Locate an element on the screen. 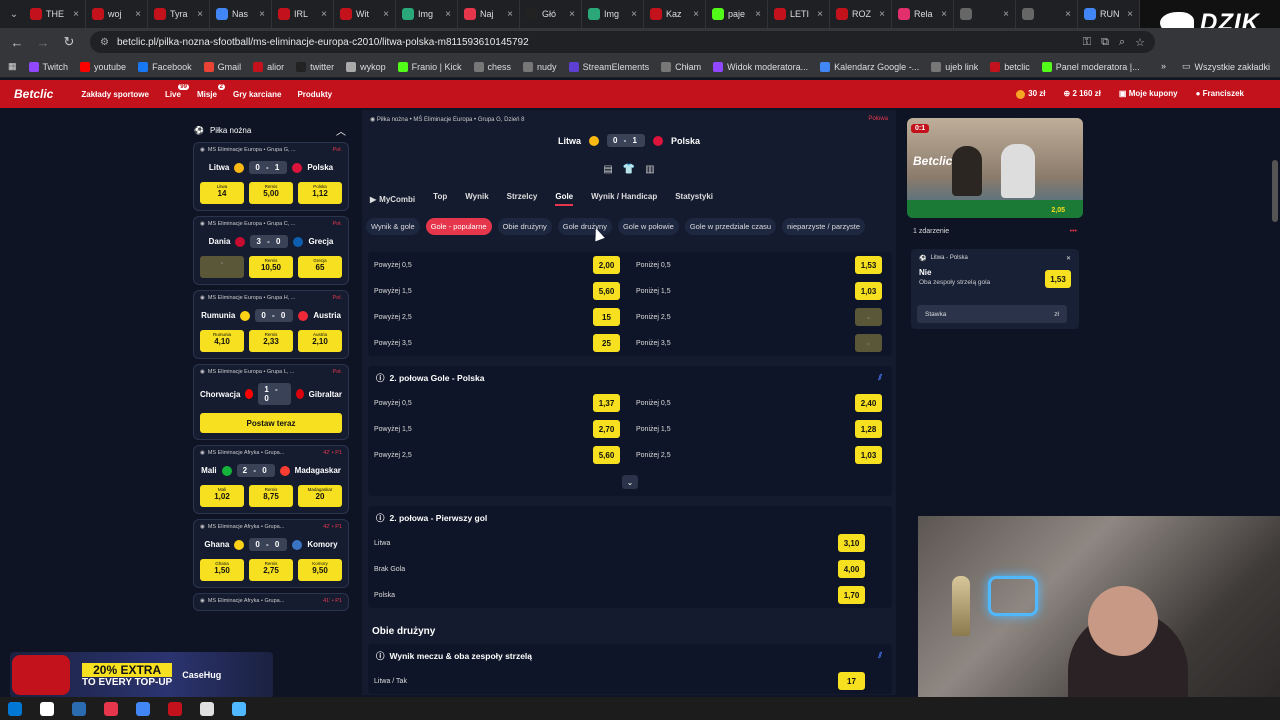  odds-button: Rumunia 4,10 is located at coordinates (222, 341).